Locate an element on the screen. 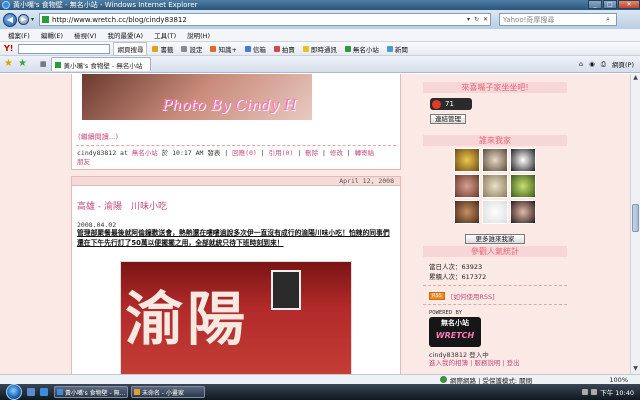 The image size is (640, 400). back-button: ◀ is located at coordinates (10, 19).